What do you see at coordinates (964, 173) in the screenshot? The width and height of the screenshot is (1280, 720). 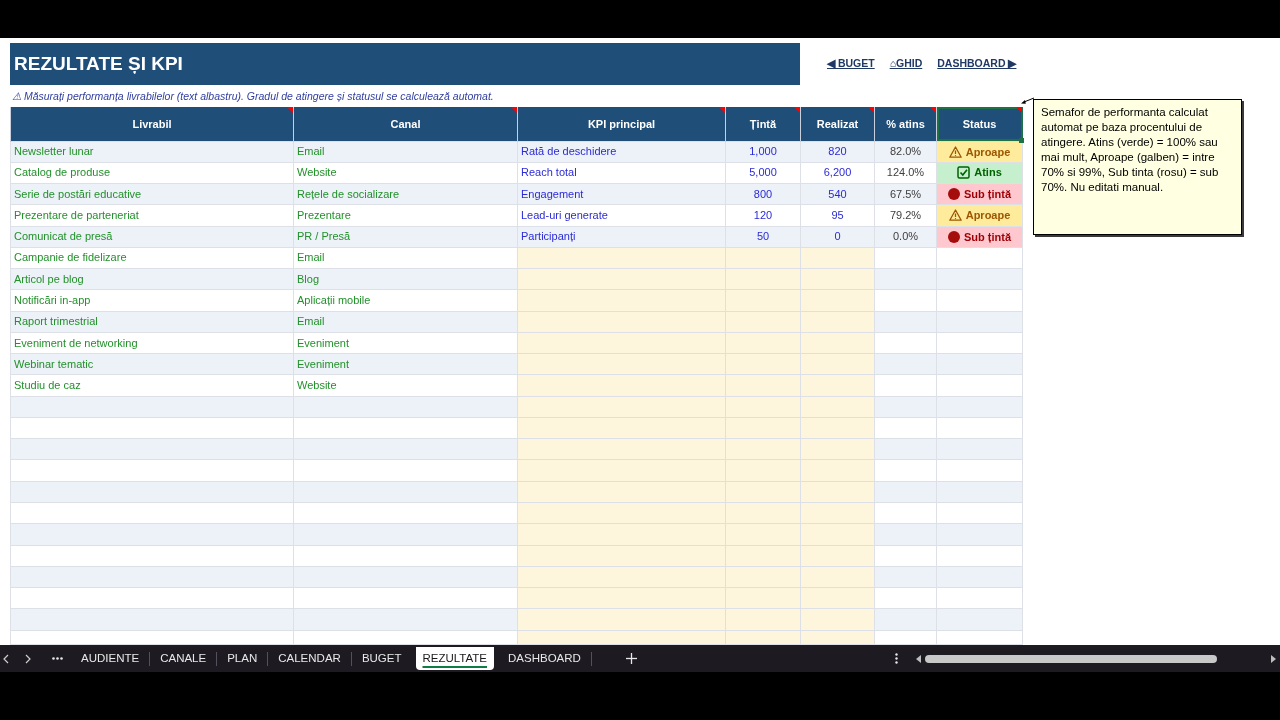 I see `checked-box-icon` at bounding box center [964, 173].